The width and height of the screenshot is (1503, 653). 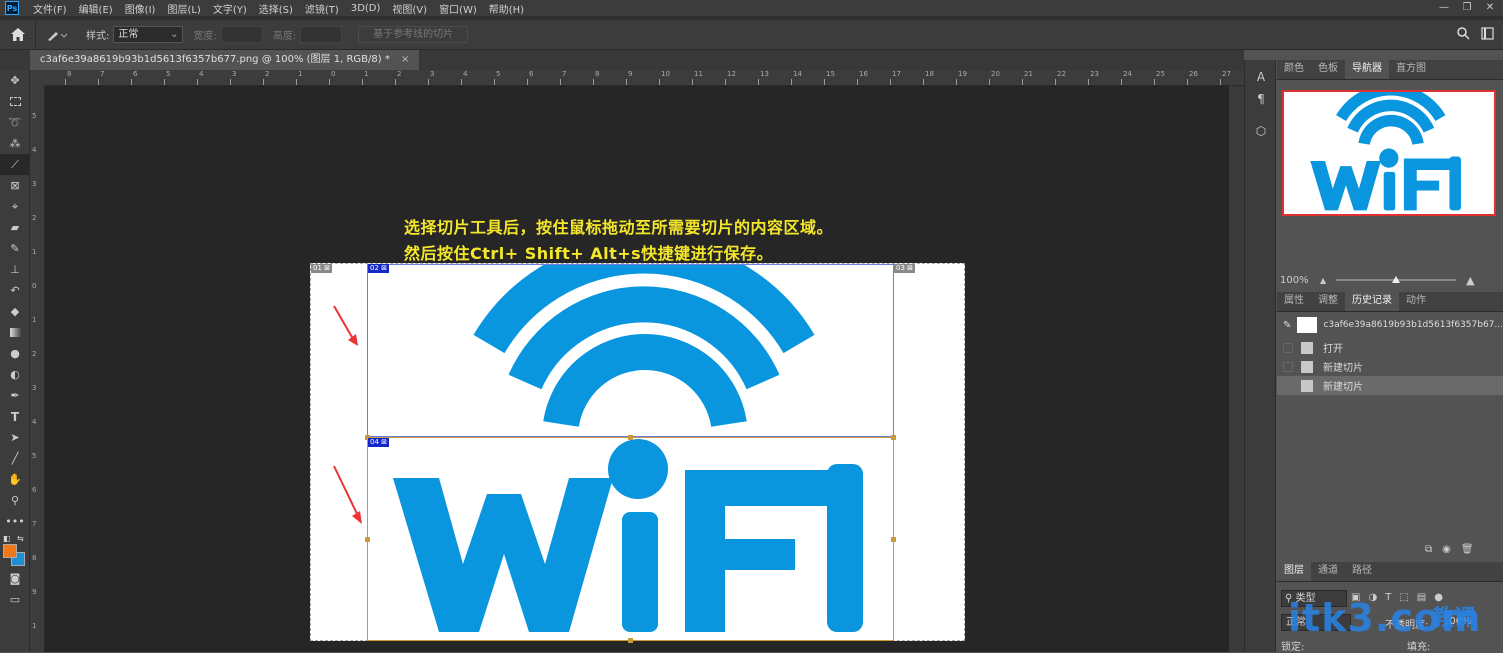 I want to click on slice-tool: ⟋, so click(x=15, y=164).